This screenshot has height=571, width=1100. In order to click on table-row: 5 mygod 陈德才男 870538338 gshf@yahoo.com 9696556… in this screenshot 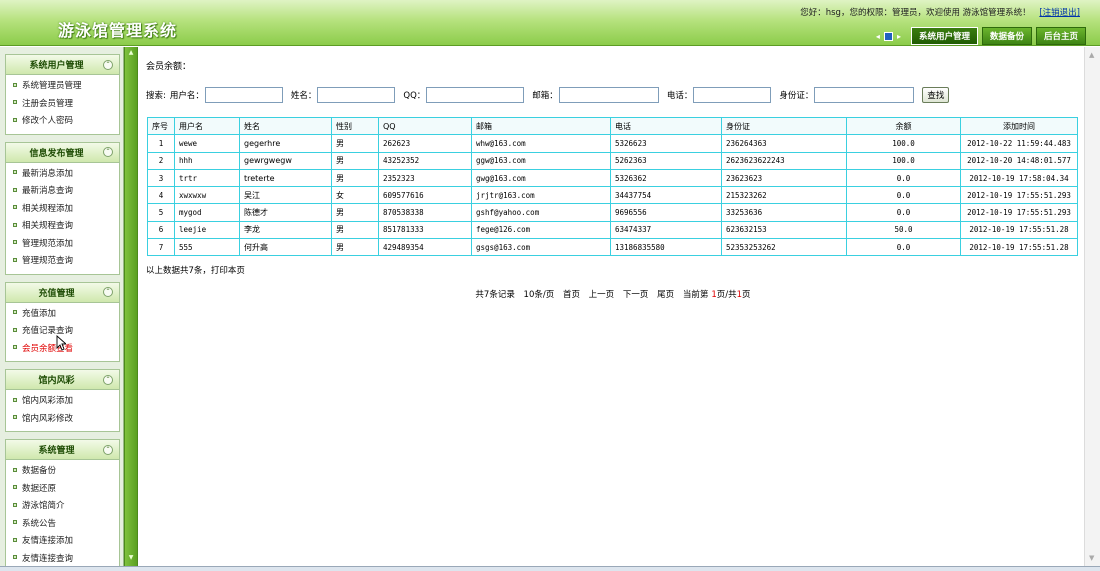, I will do `click(612, 212)`.